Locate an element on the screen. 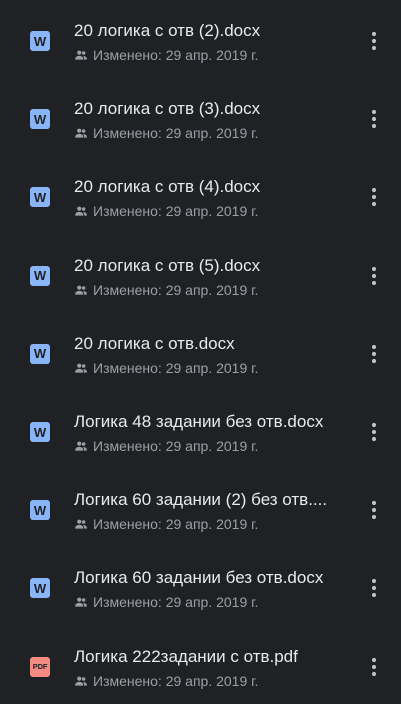  file-name: 20 логика с отв (3).docx is located at coordinates (167, 109).